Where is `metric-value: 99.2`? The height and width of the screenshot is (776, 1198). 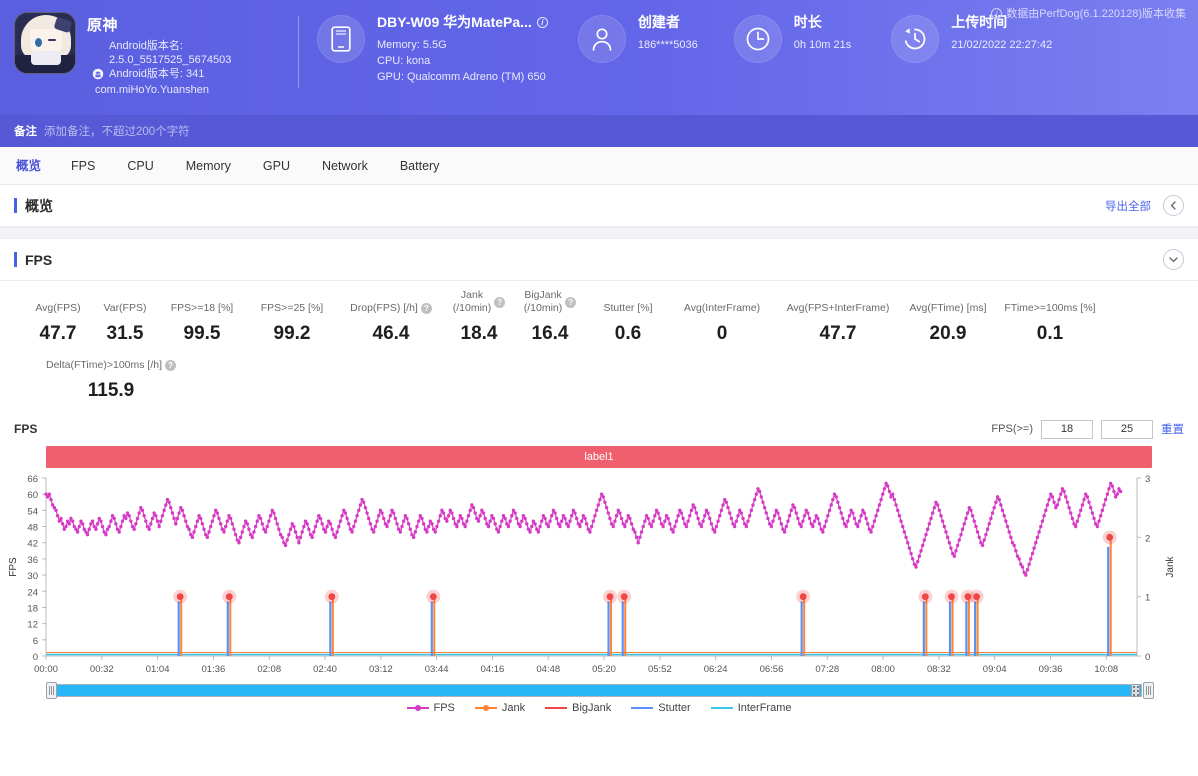 metric-value: 99.2 is located at coordinates (292, 333).